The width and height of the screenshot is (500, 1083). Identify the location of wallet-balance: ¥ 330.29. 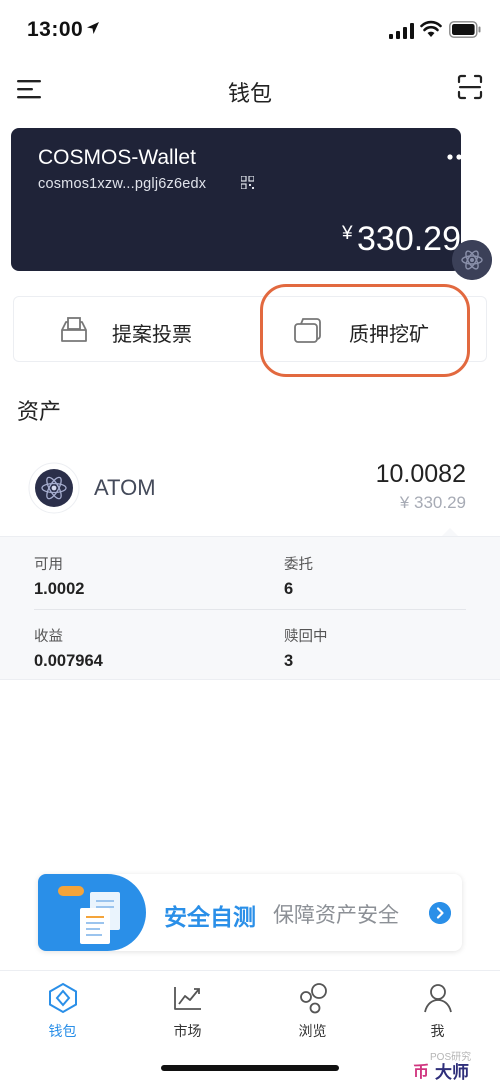
(311, 239).